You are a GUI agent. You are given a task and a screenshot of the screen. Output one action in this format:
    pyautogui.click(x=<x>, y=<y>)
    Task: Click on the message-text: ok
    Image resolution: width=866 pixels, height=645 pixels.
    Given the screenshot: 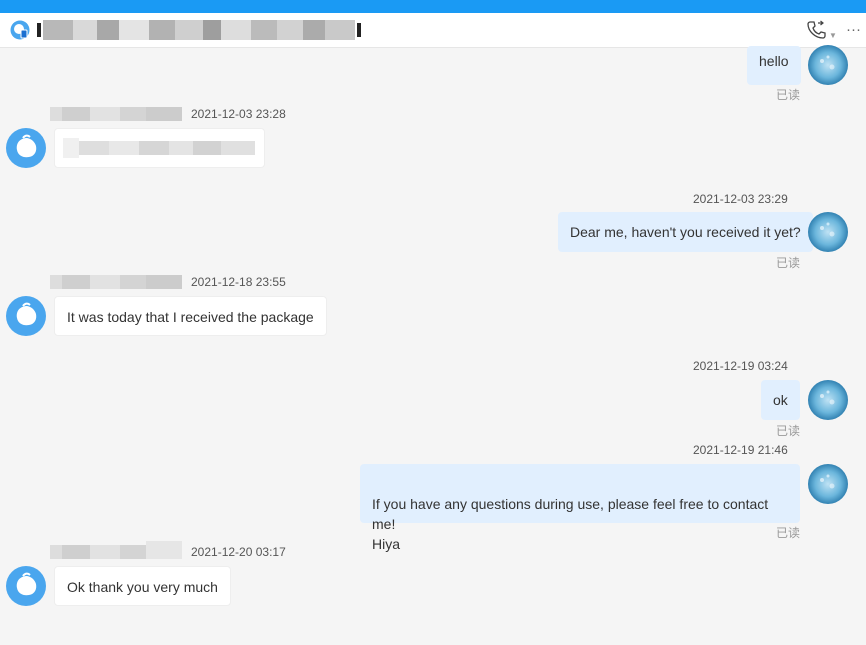 What is the action you would take?
    pyautogui.click(x=780, y=400)
    